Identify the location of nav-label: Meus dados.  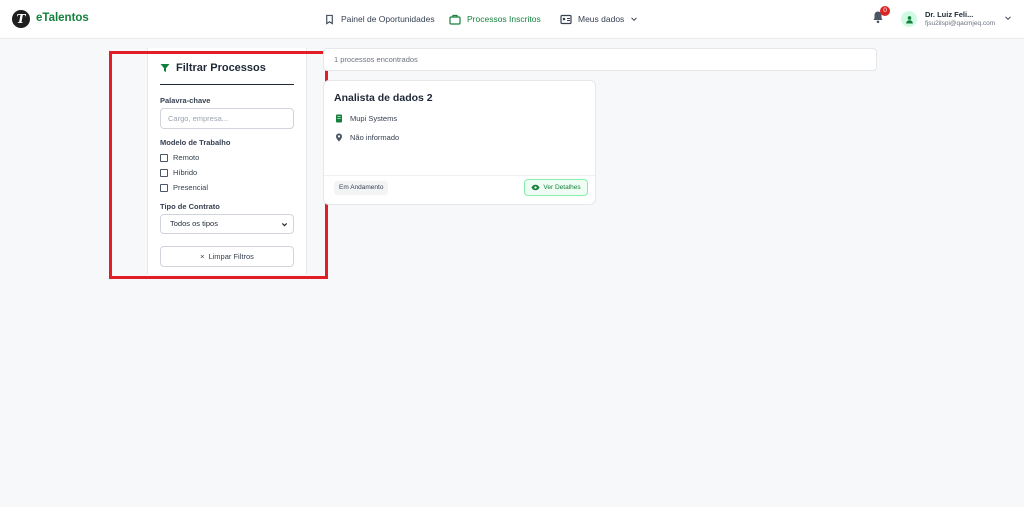
(601, 19).